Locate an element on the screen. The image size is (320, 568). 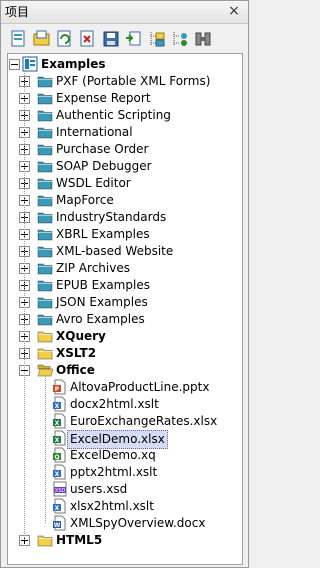
tree-item-label: Purchase Order is located at coordinates (102, 149).